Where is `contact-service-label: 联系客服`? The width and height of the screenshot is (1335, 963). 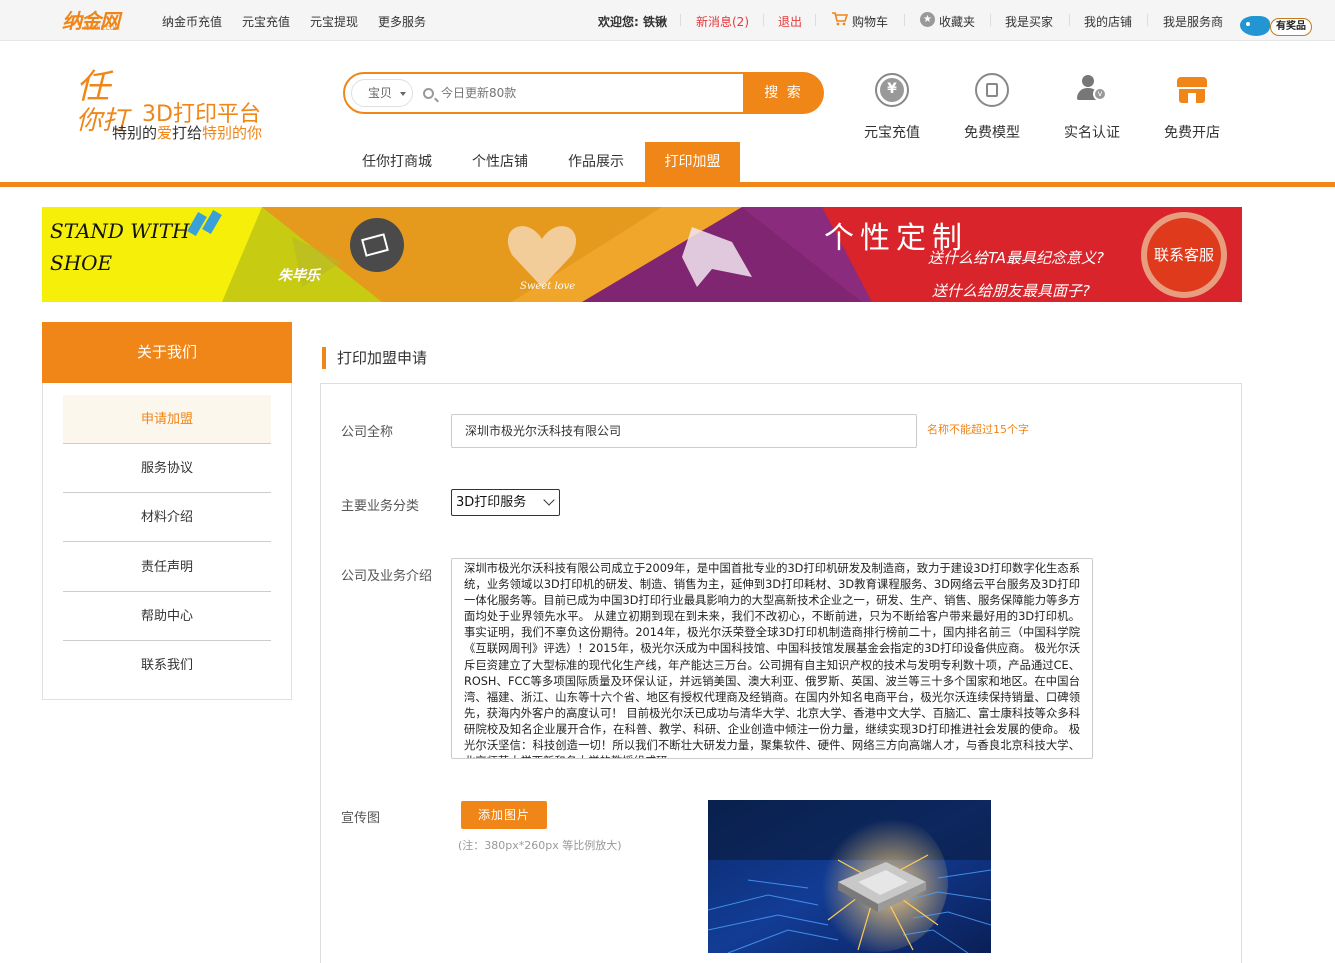
contact-service-label: 联系客服 is located at coordinates (1184, 255).